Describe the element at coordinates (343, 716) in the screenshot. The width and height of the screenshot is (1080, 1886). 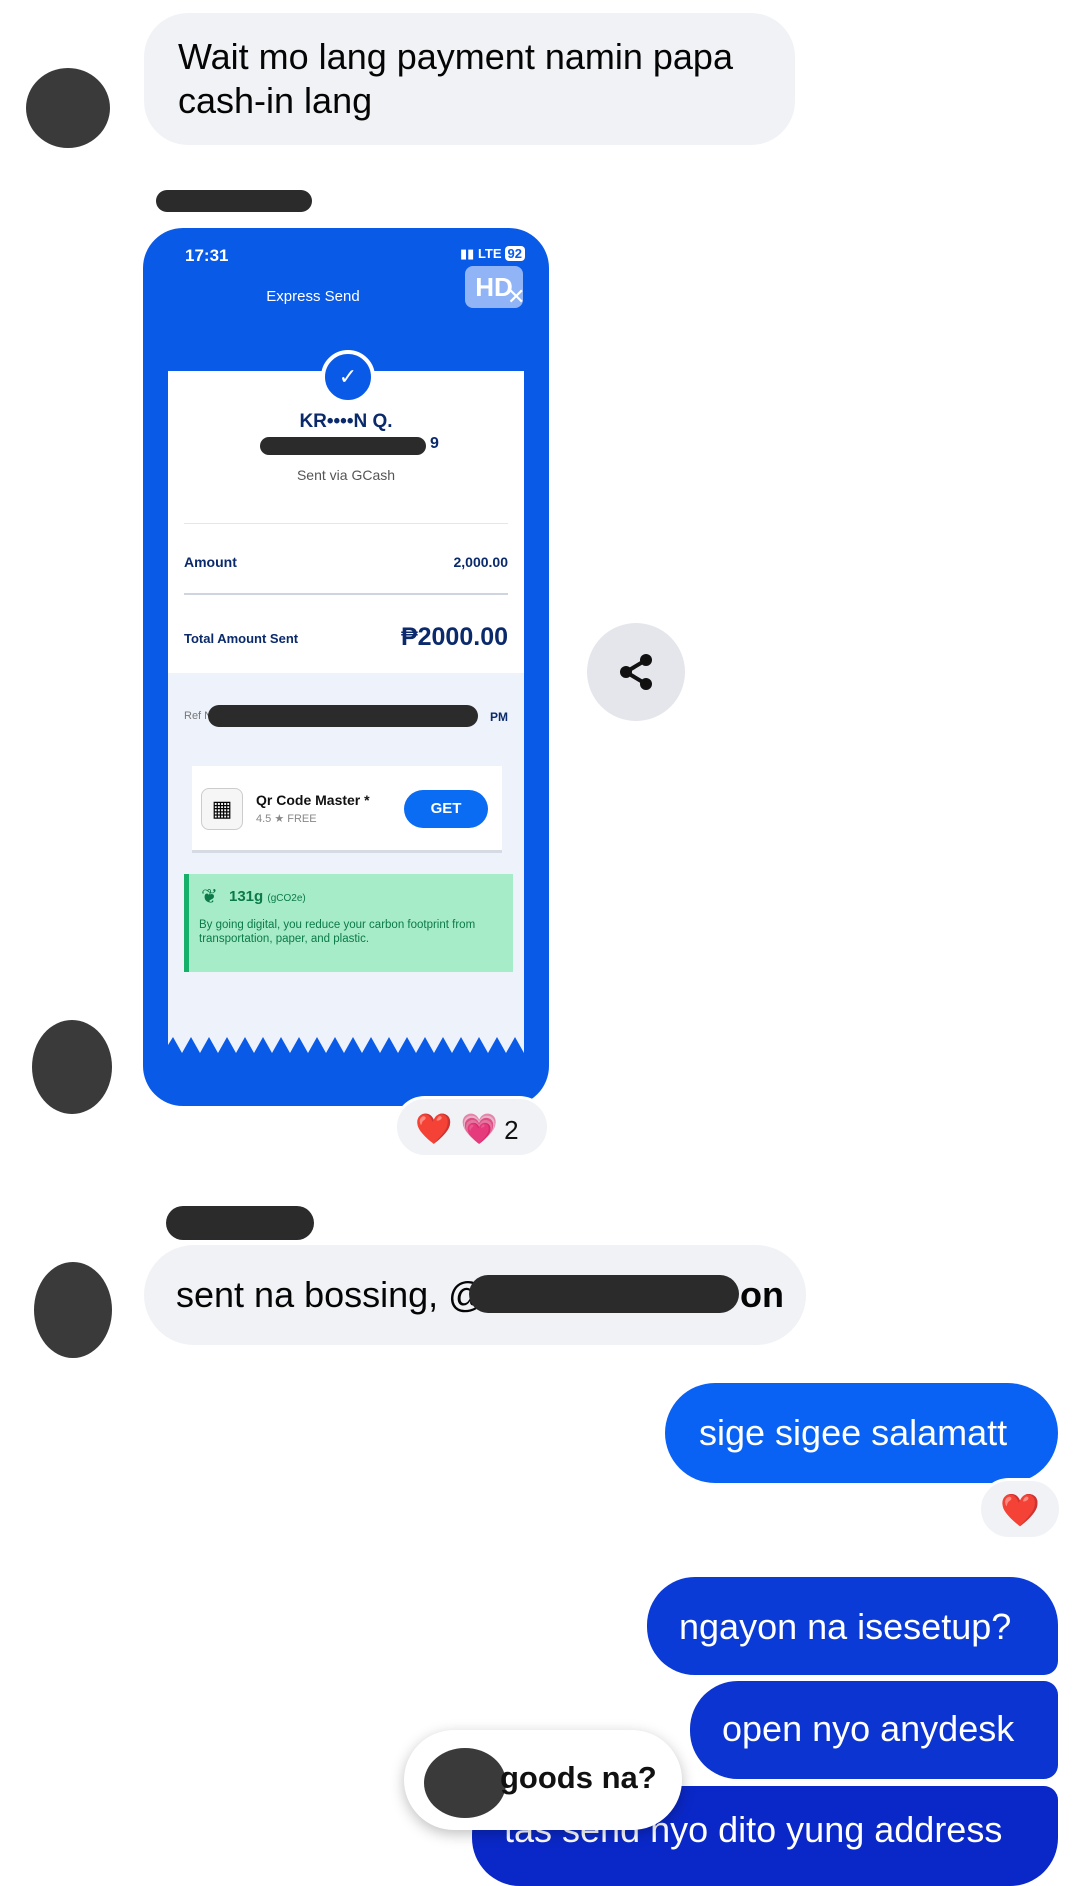
I see `ref-number-redacted` at that location.